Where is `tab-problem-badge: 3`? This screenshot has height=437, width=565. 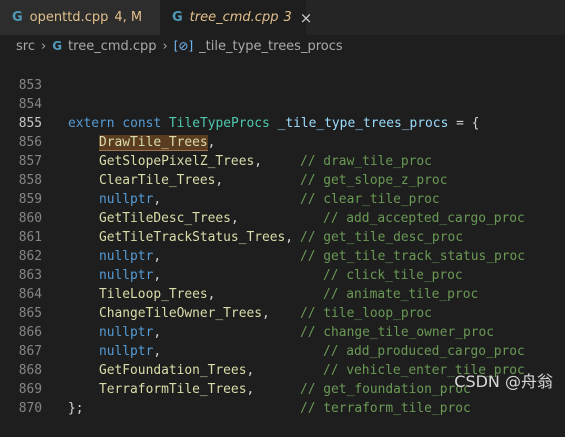
tab-problem-badge: 3 is located at coordinates (287, 17).